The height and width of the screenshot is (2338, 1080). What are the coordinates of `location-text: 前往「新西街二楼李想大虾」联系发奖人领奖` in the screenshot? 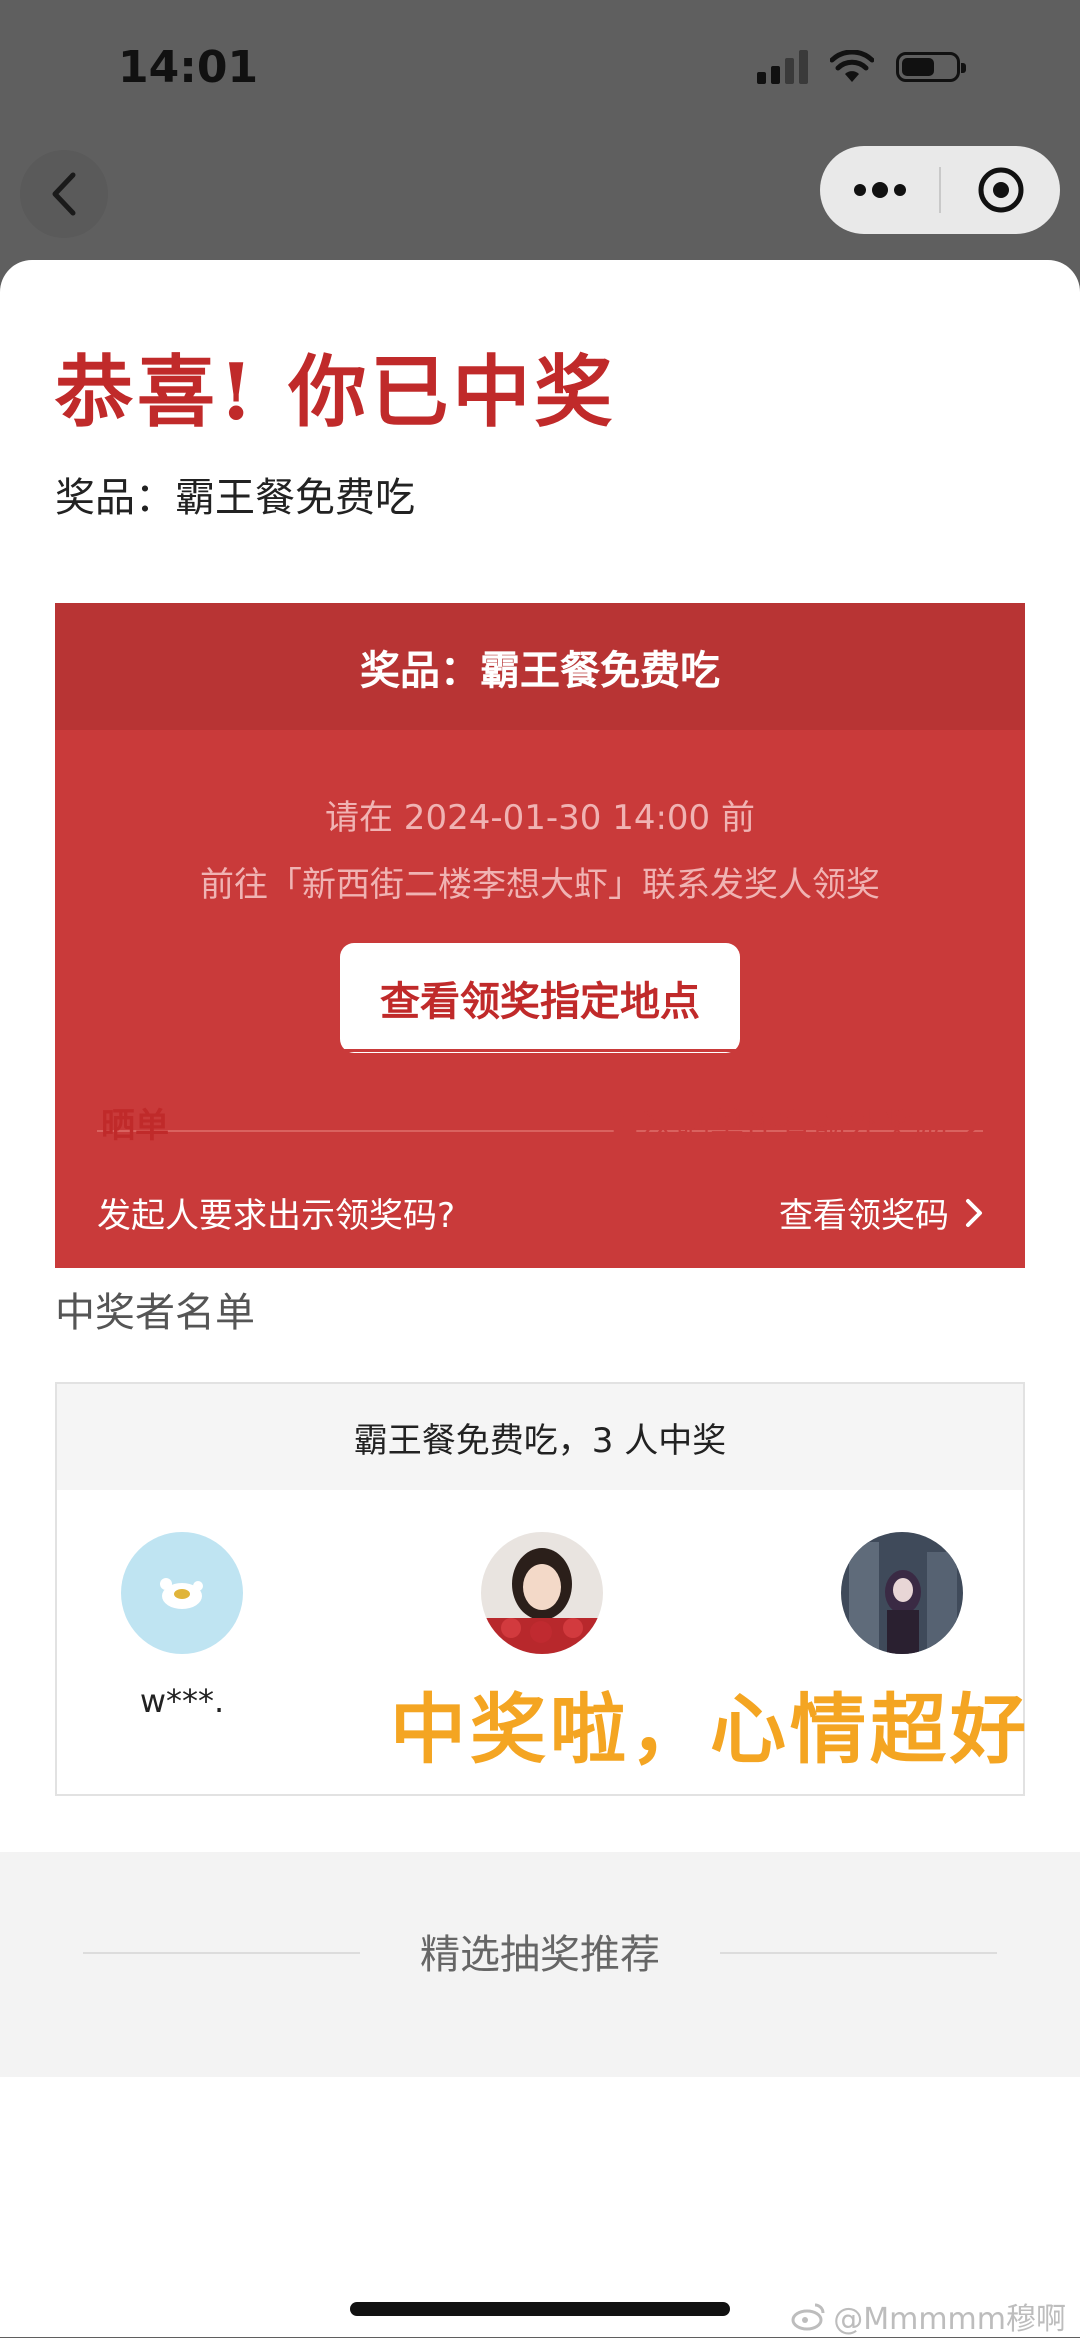 It's located at (540, 885).